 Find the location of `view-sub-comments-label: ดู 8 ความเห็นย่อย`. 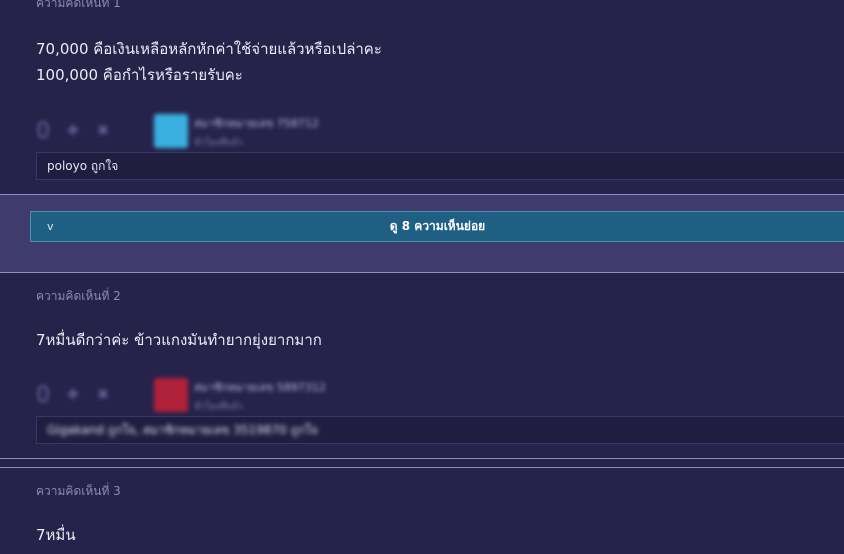

view-sub-comments-label: ดู 8 ความเห็นย่อย is located at coordinates (437, 226).